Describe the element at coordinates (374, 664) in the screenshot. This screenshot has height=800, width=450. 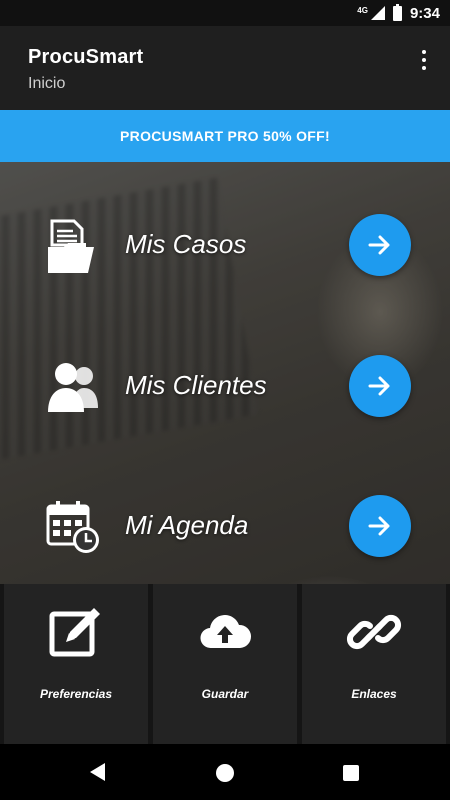
I see `tile-enlaces: Enlaces` at that location.